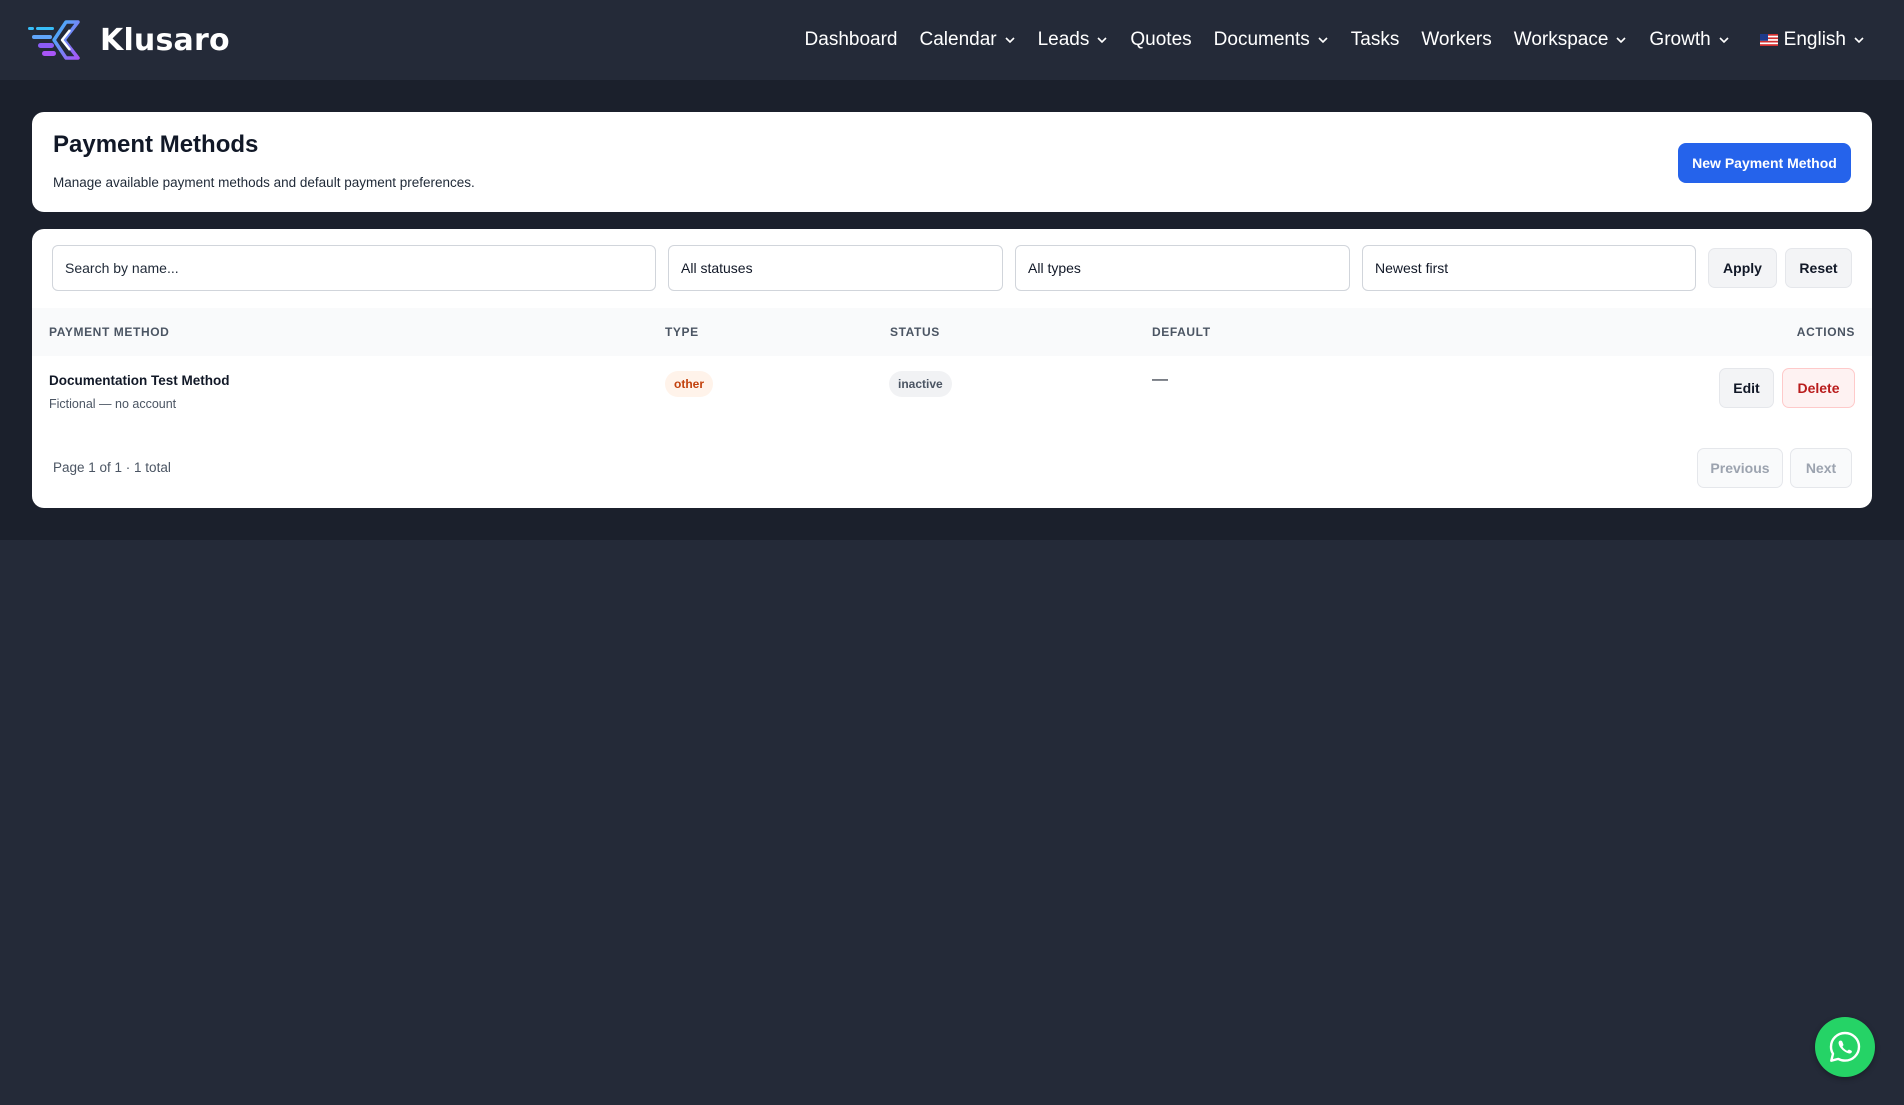 The width and height of the screenshot is (1904, 1105). Describe the element at coordinates (1412, 268) in the screenshot. I see `sort-select-value: Newest first` at that location.